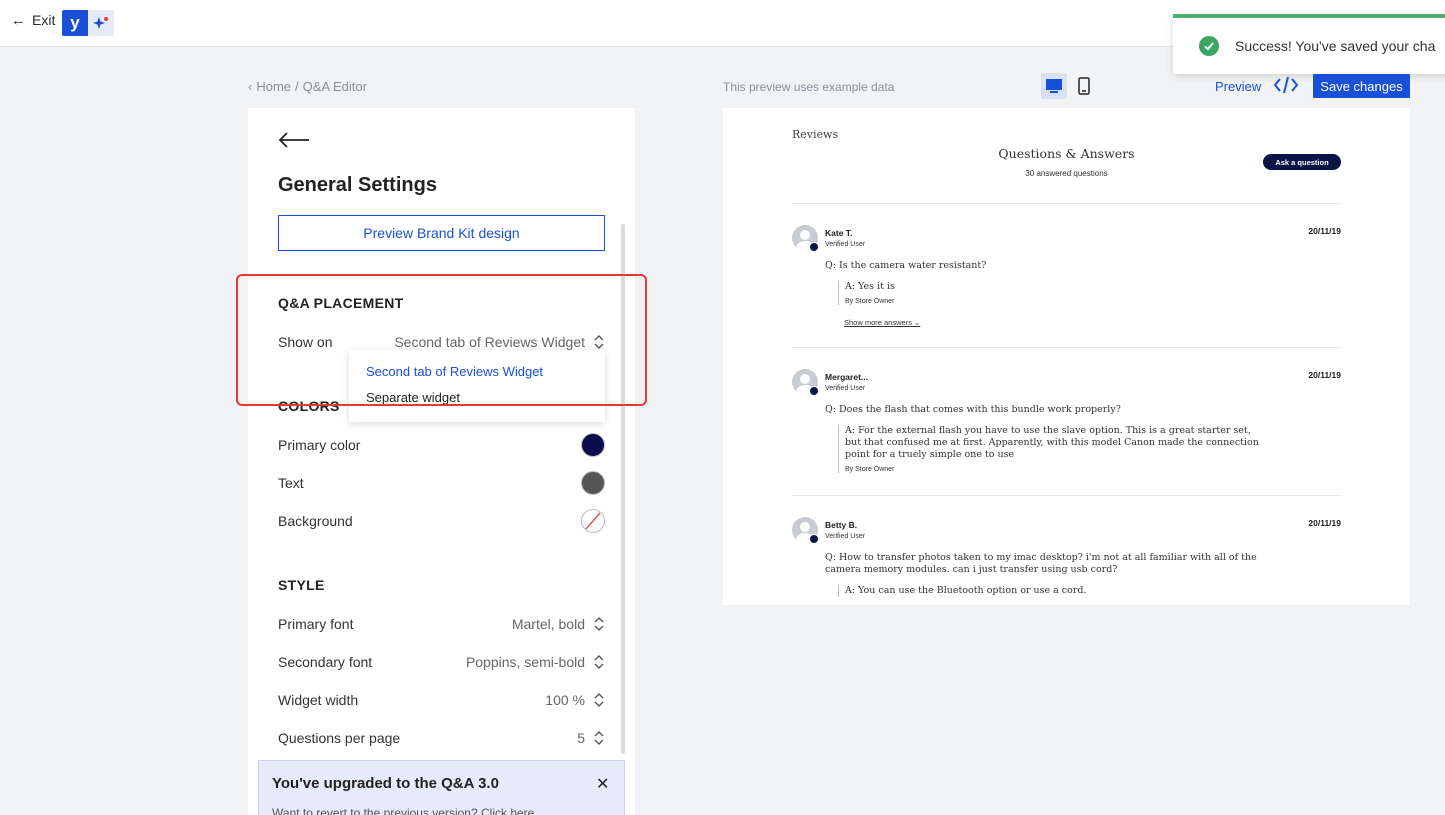 This screenshot has height=815, width=1445. I want to click on reviewer-name: Kate T., so click(839, 233).